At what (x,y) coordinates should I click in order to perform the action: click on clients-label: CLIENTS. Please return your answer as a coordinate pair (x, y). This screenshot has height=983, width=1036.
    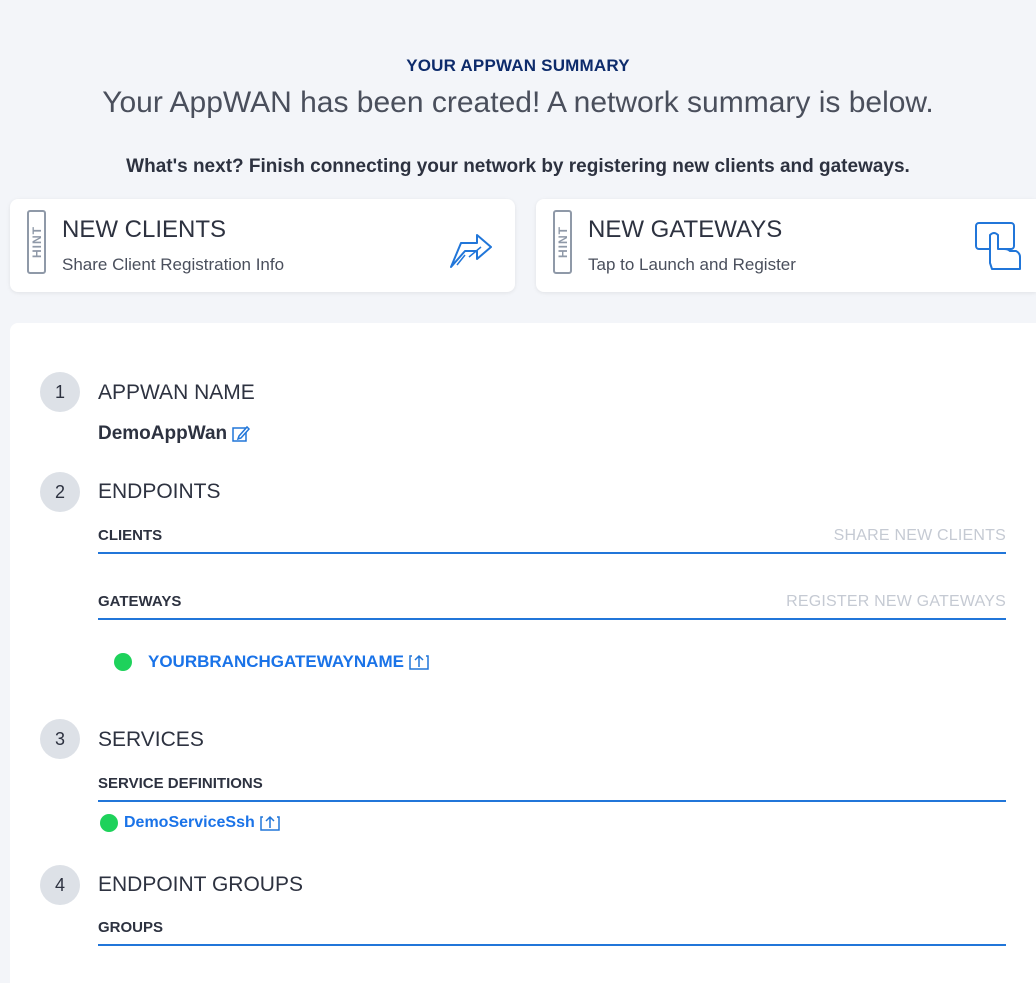
    Looking at the image, I should click on (130, 535).